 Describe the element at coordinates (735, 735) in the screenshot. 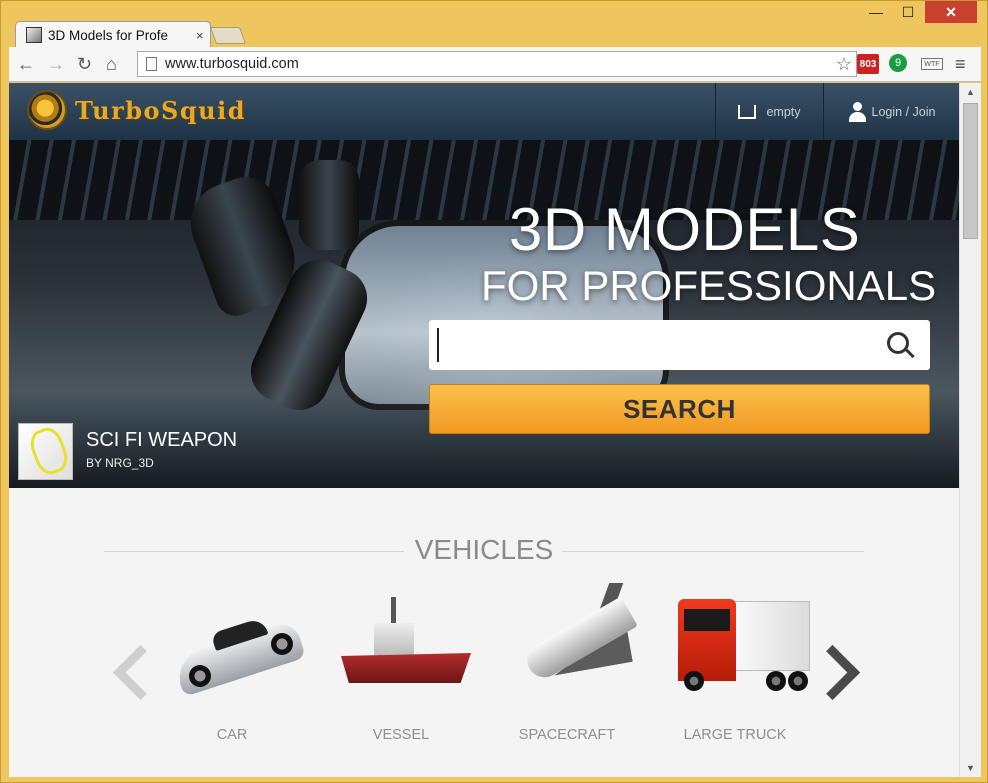

I see `category-label: LARGE TRUCK` at that location.